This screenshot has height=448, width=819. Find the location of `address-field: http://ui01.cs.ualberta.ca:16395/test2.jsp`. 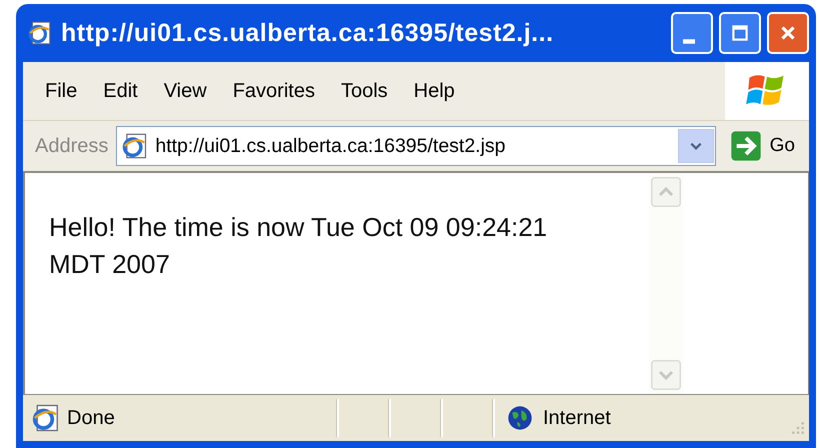

address-field: http://ui01.cs.ualberta.ca:16395/test2.jsp is located at coordinates (416, 146).